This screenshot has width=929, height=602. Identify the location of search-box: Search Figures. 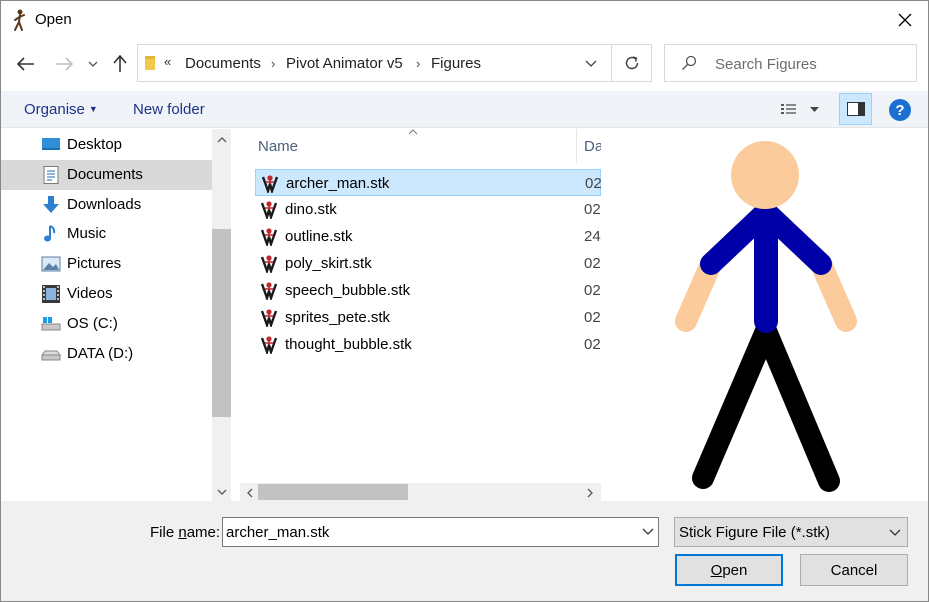
(790, 63).